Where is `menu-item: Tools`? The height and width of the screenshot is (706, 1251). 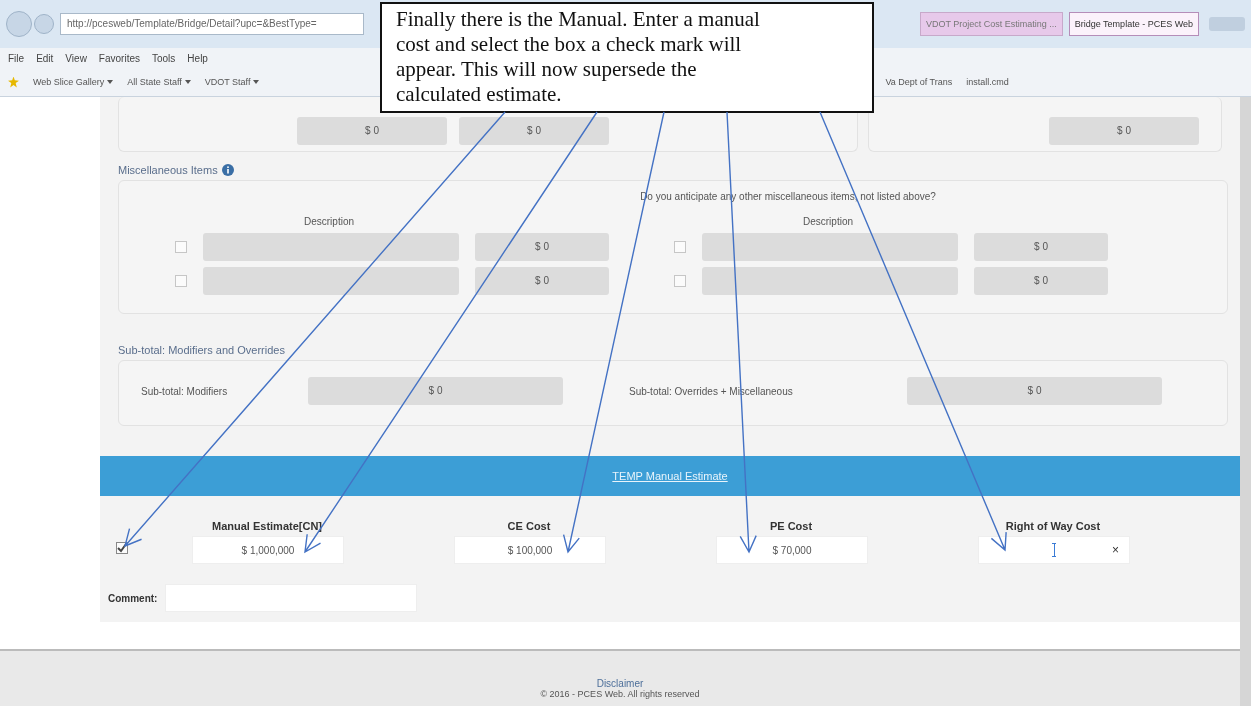 menu-item: Tools is located at coordinates (164, 58).